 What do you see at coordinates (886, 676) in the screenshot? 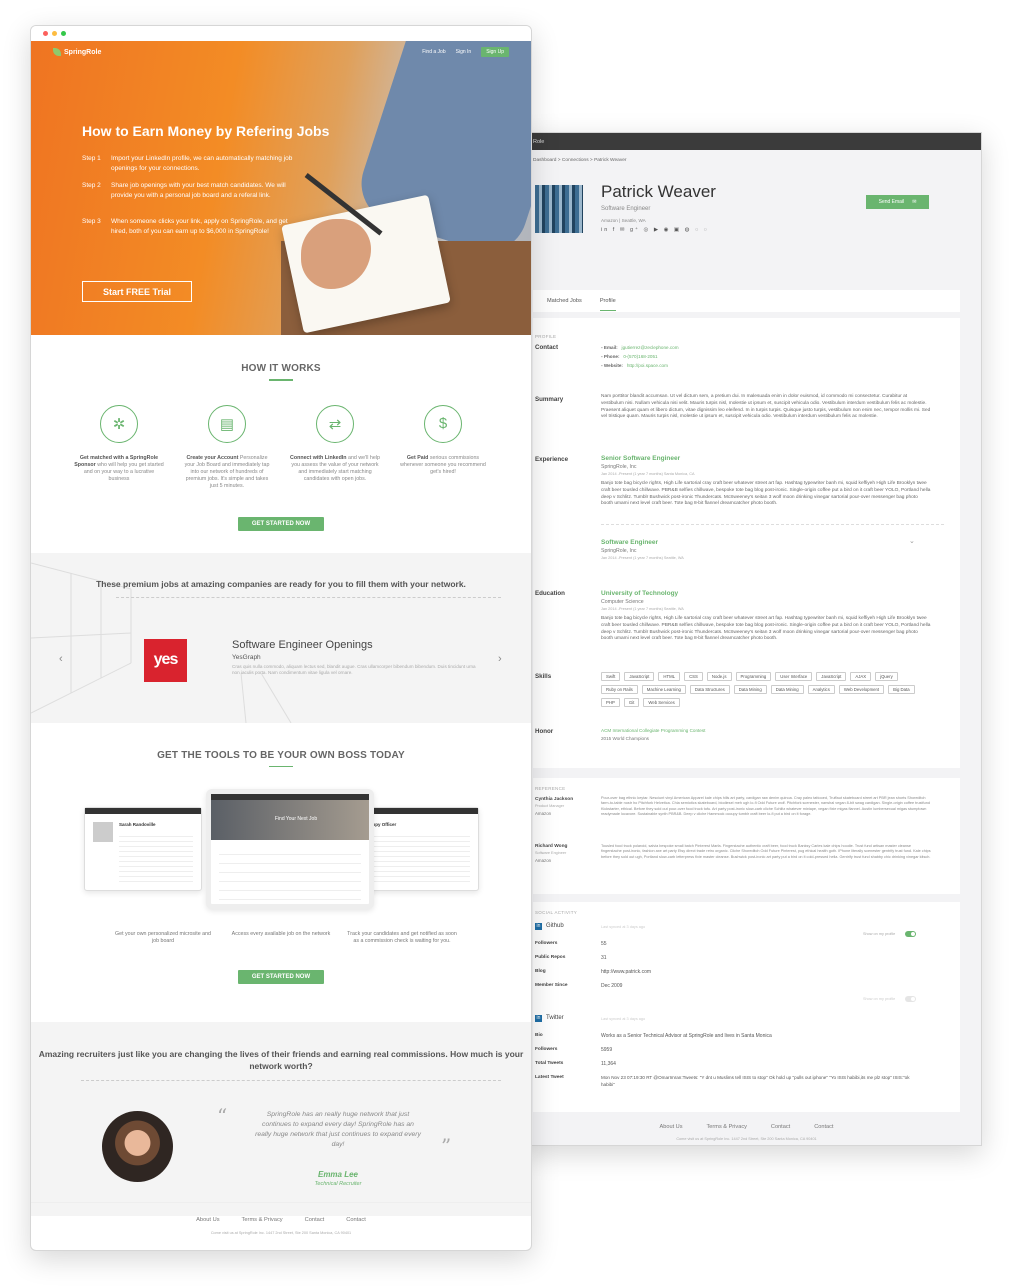
I see `skill-tag: jQuery` at bounding box center [886, 676].